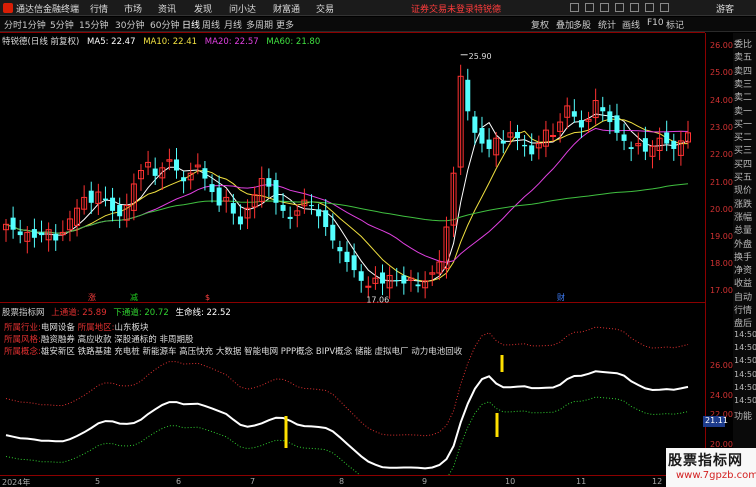 This screenshot has width=756, height=487. Describe the element at coordinates (743, 324) in the screenshot. I see `side-item: 盘后` at that location.